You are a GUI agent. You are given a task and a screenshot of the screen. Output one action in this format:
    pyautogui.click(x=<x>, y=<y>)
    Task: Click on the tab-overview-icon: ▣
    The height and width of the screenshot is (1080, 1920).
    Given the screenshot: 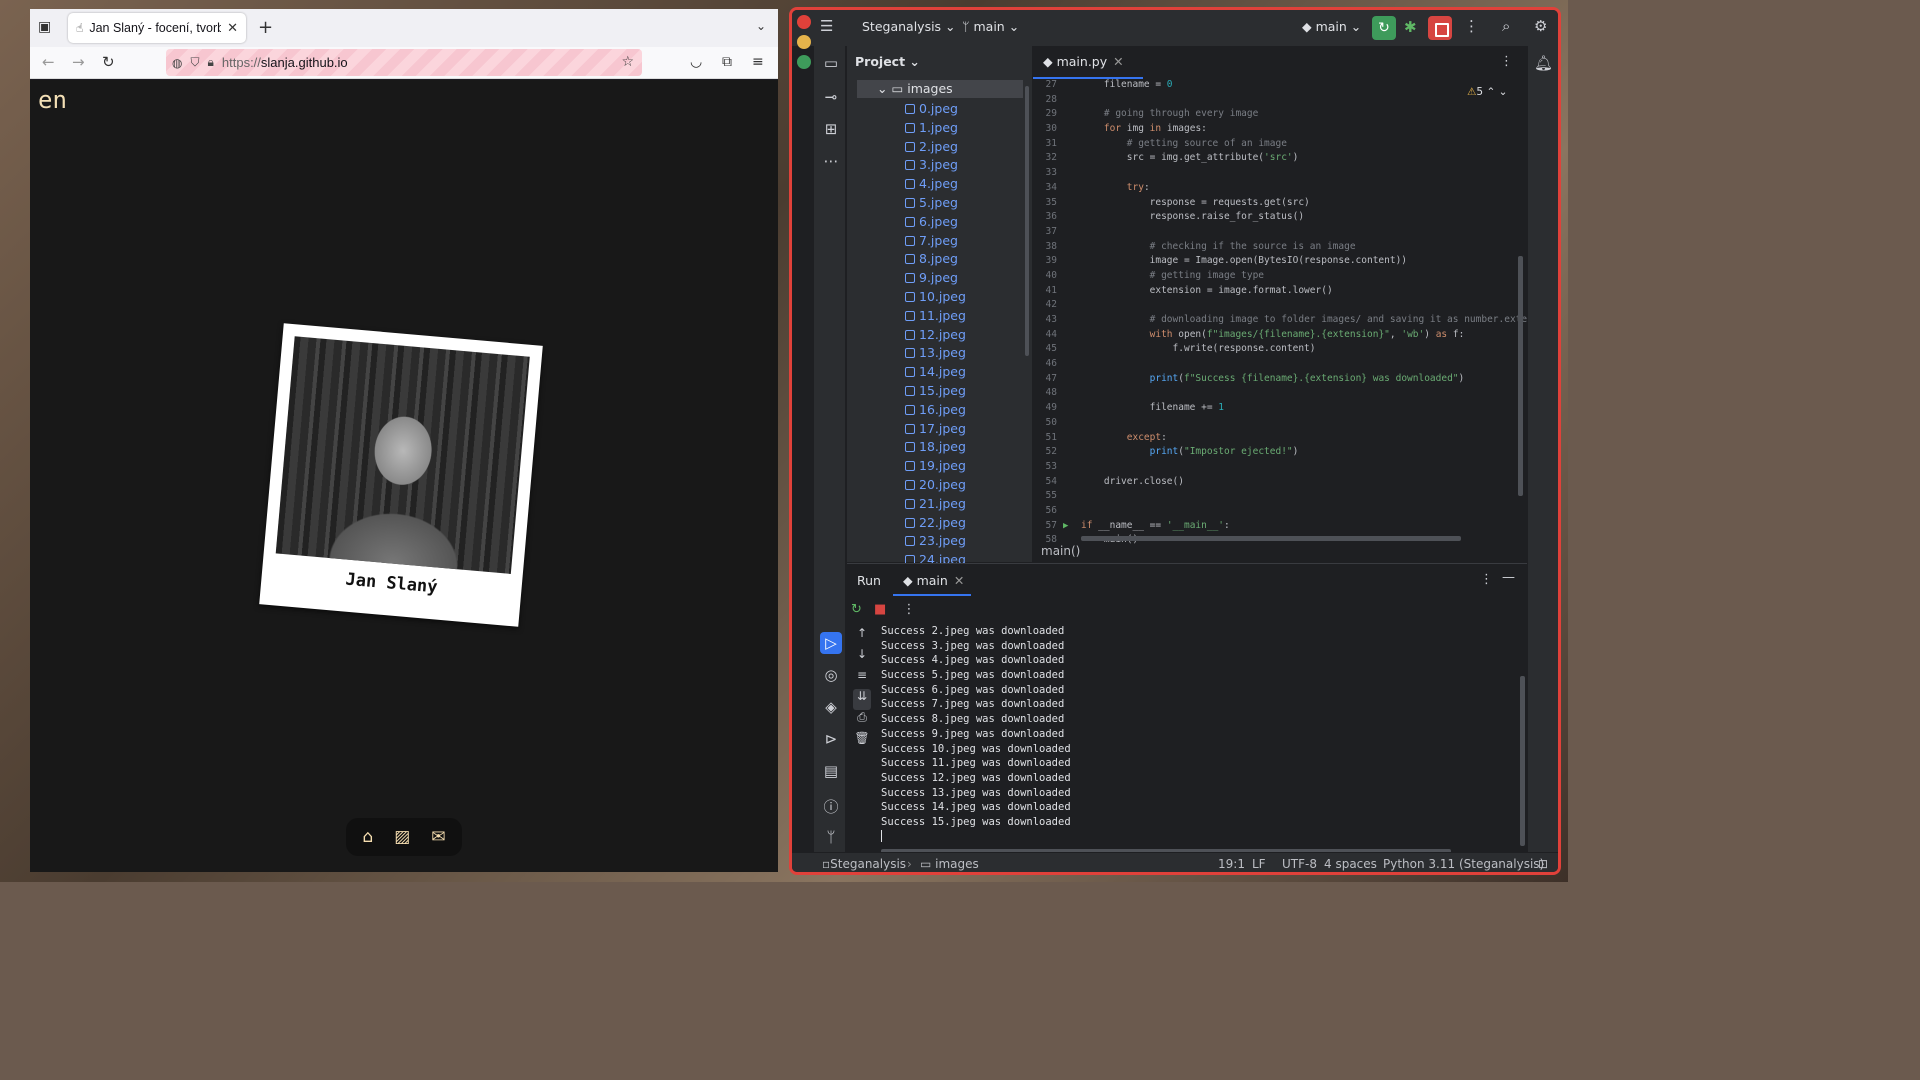 What is the action you would take?
    pyautogui.click(x=47, y=28)
    